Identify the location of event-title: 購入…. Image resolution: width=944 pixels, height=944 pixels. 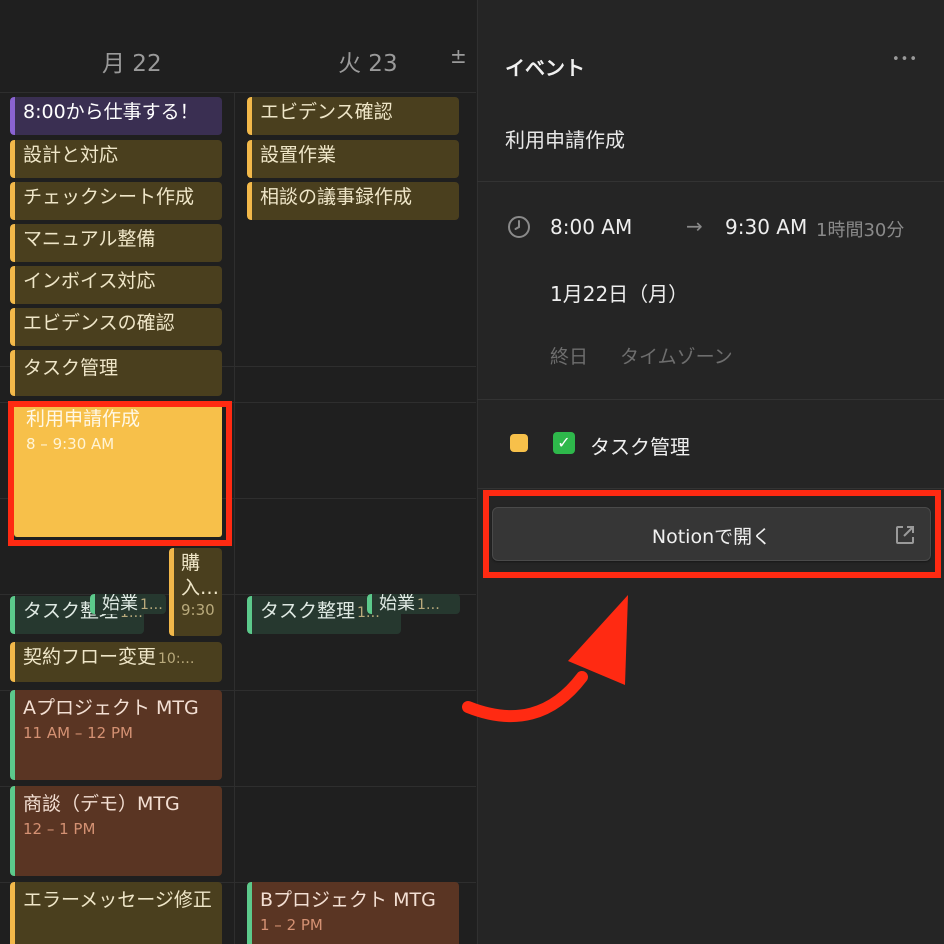
(200, 575).